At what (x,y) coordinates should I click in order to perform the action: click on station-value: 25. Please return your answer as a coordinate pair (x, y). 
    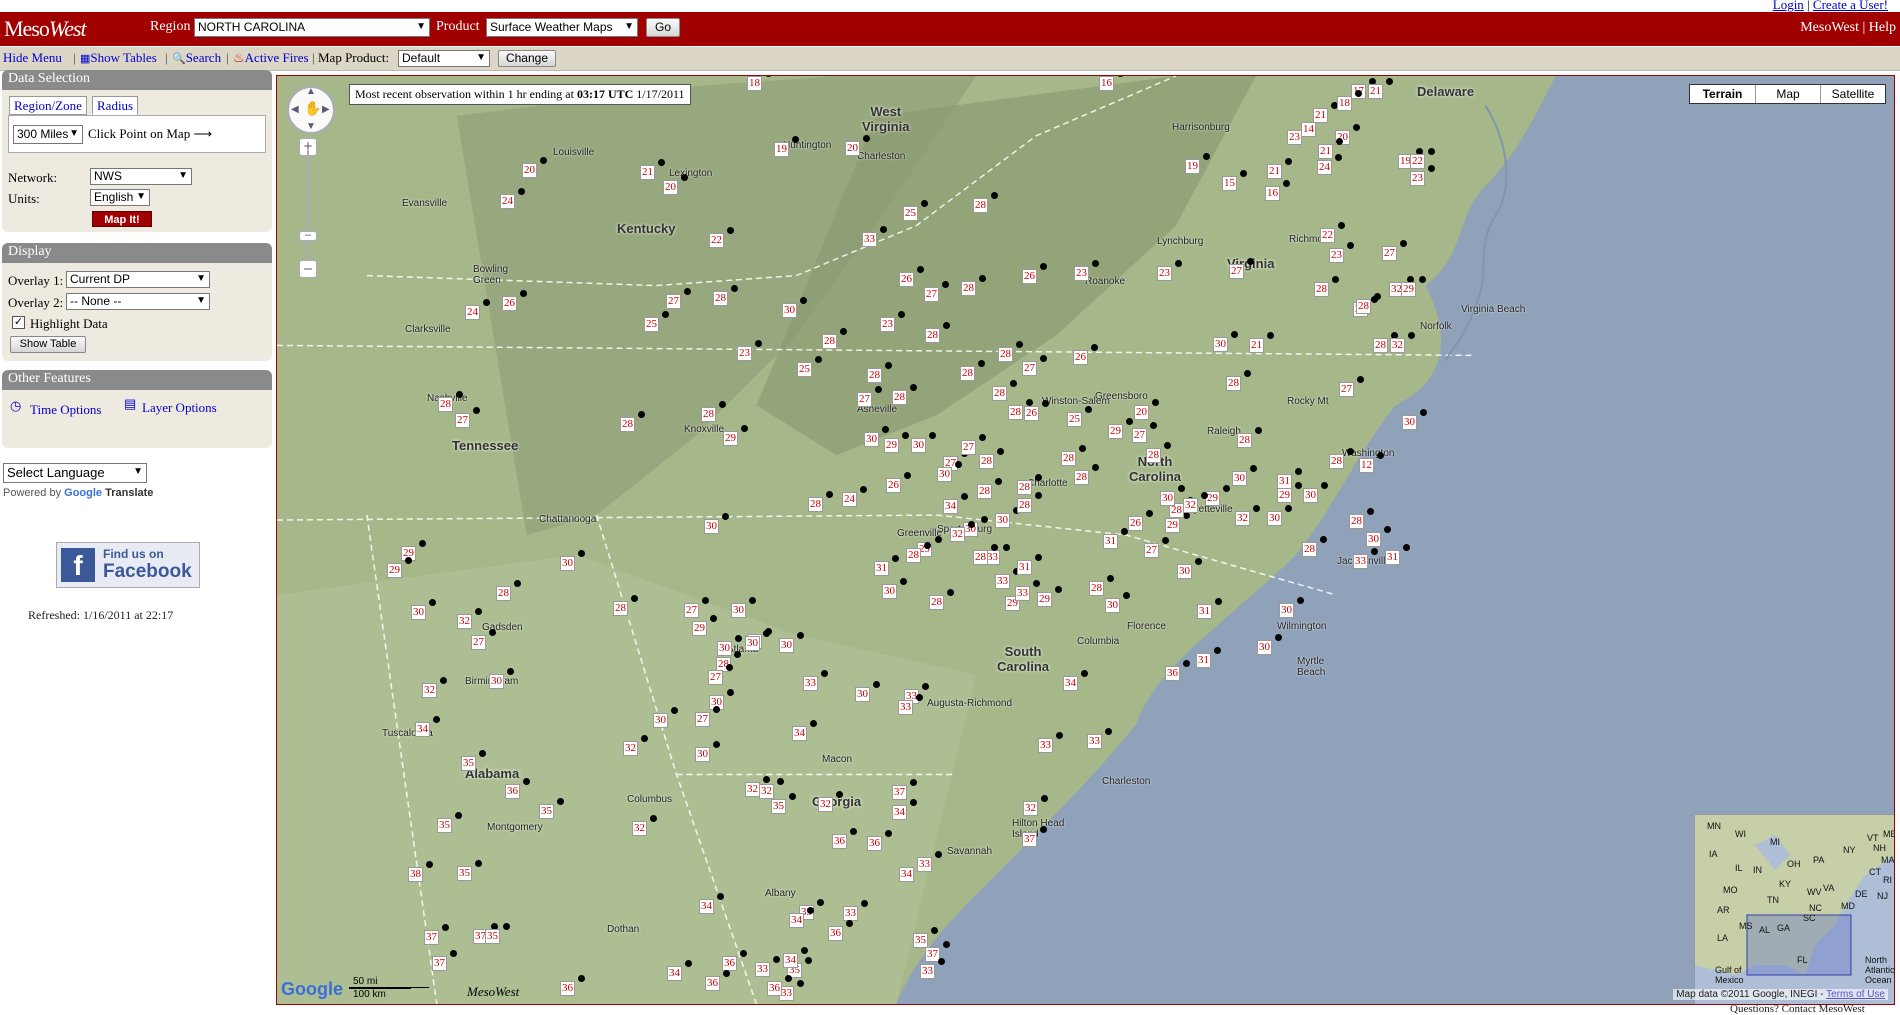
    Looking at the image, I should click on (651, 324).